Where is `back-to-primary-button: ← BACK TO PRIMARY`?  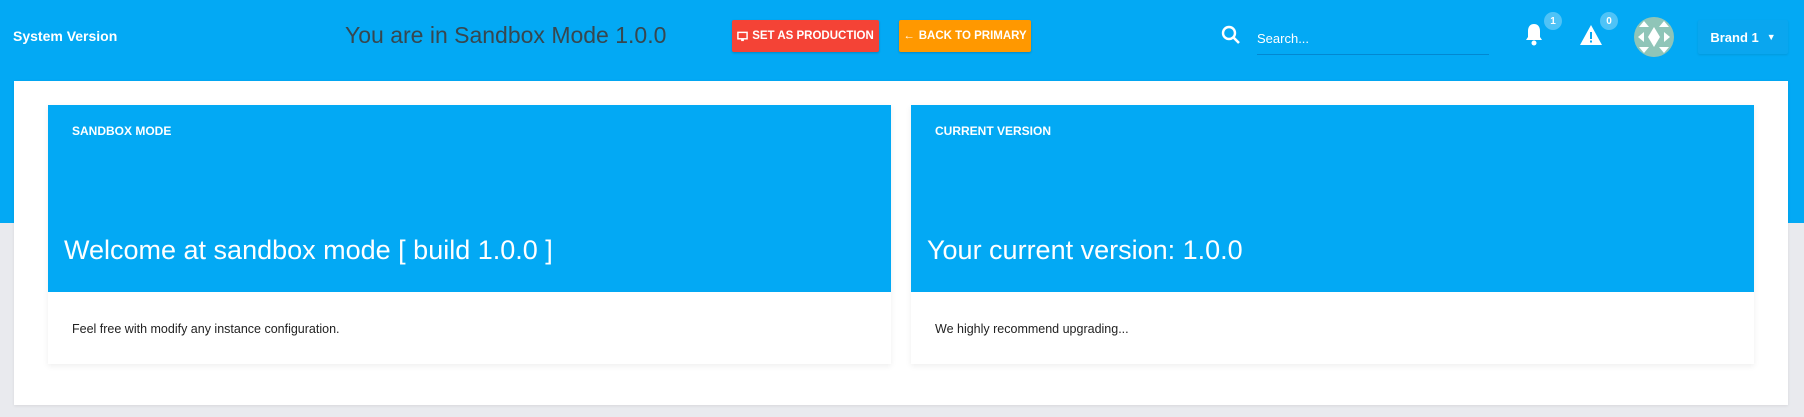 back-to-primary-button: ← BACK TO PRIMARY is located at coordinates (965, 36).